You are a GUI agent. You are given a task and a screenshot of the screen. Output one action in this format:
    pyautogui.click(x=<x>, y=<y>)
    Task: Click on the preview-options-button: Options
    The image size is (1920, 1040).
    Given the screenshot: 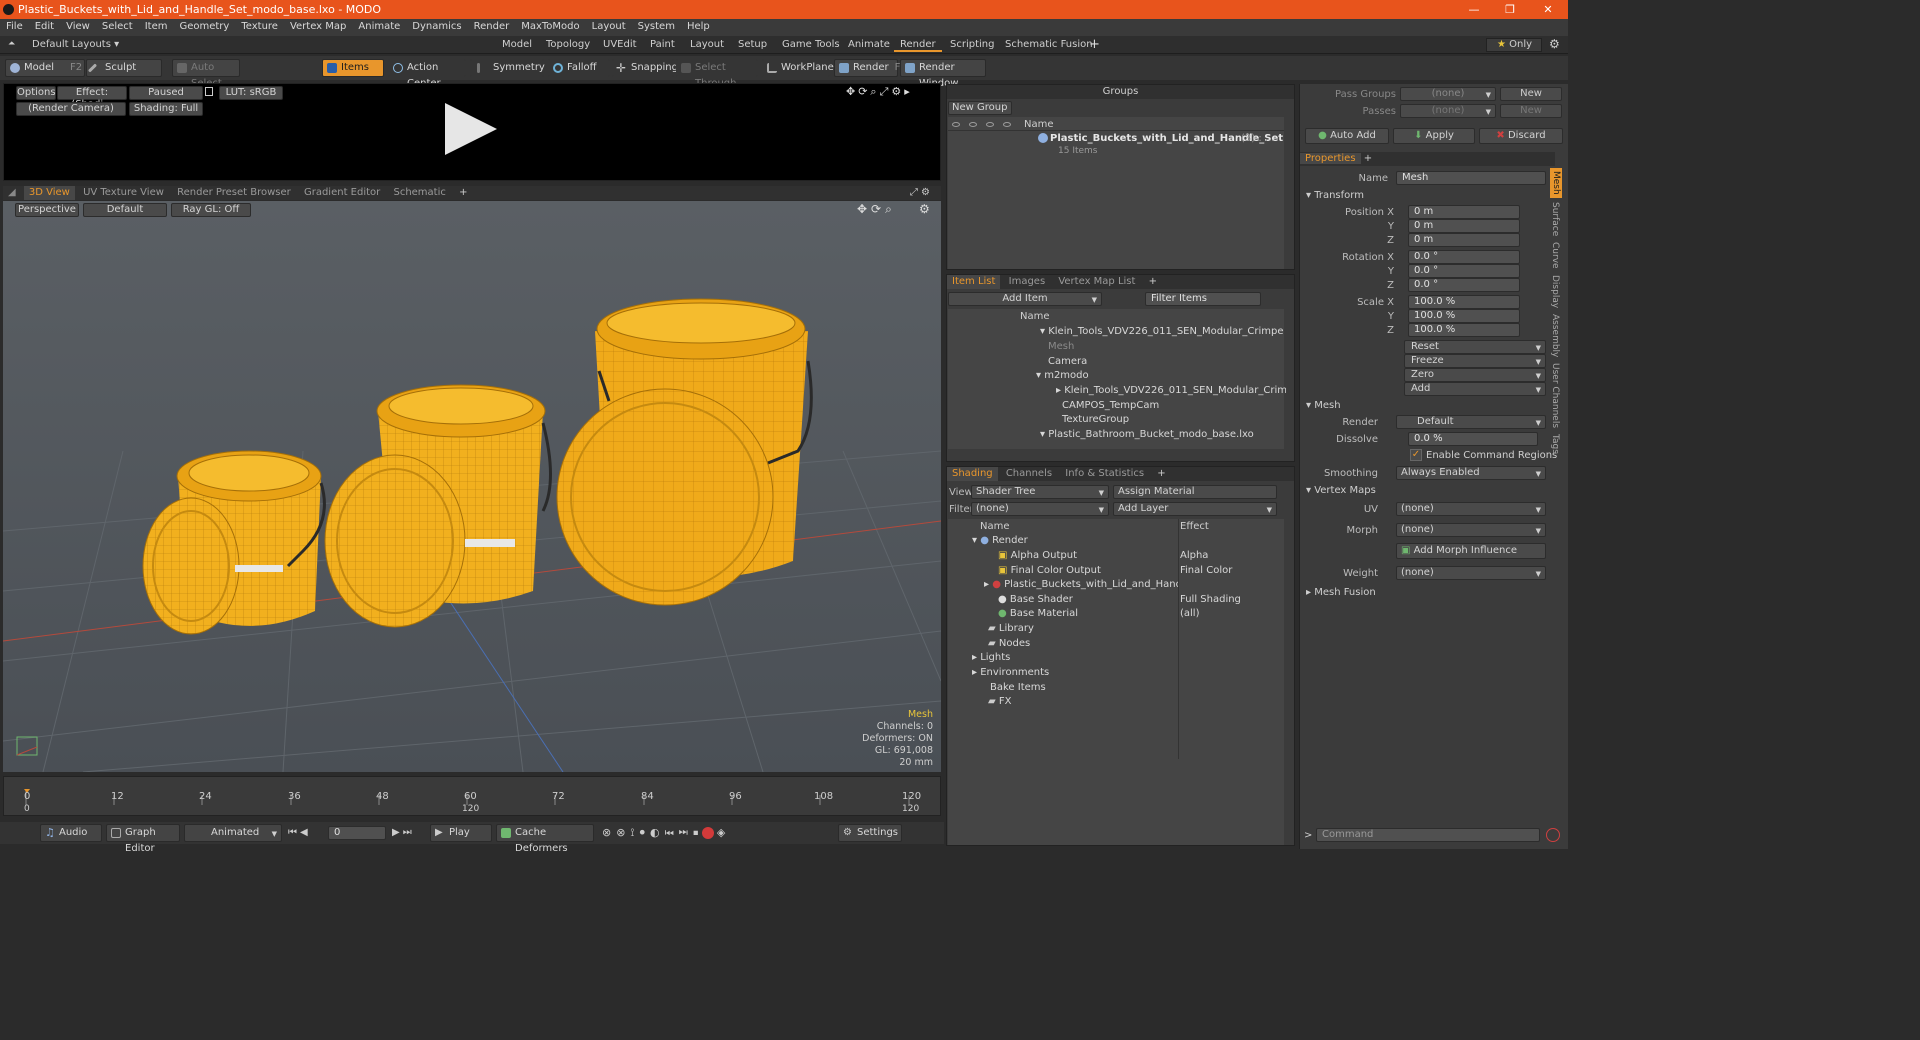 What is the action you would take?
    pyautogui.click(x=36, y=93)
    